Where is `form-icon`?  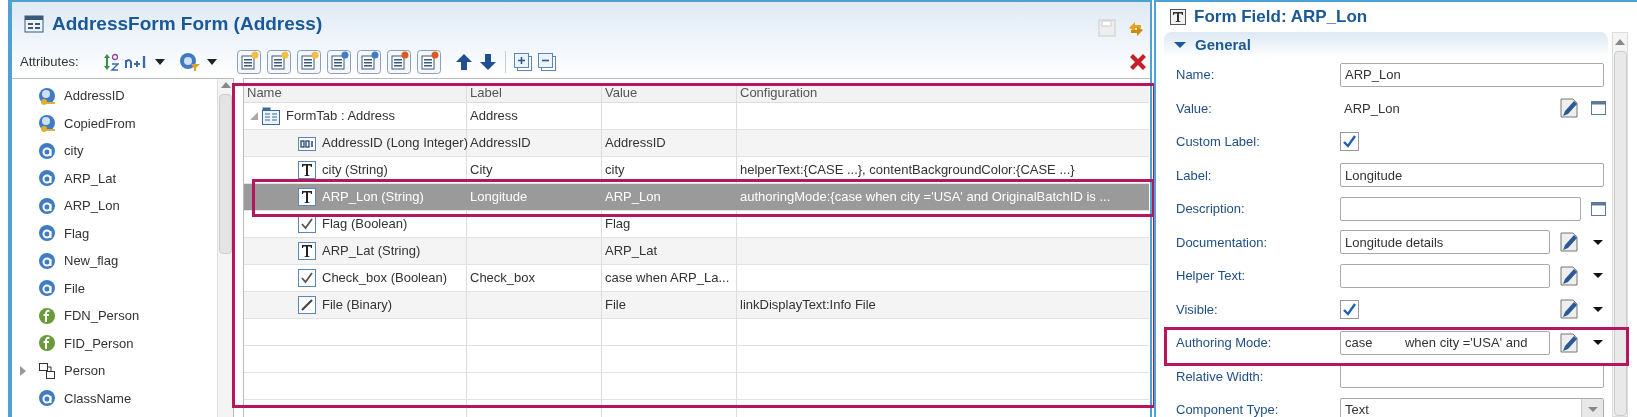 form-icon is located at coordinates (34, 24).